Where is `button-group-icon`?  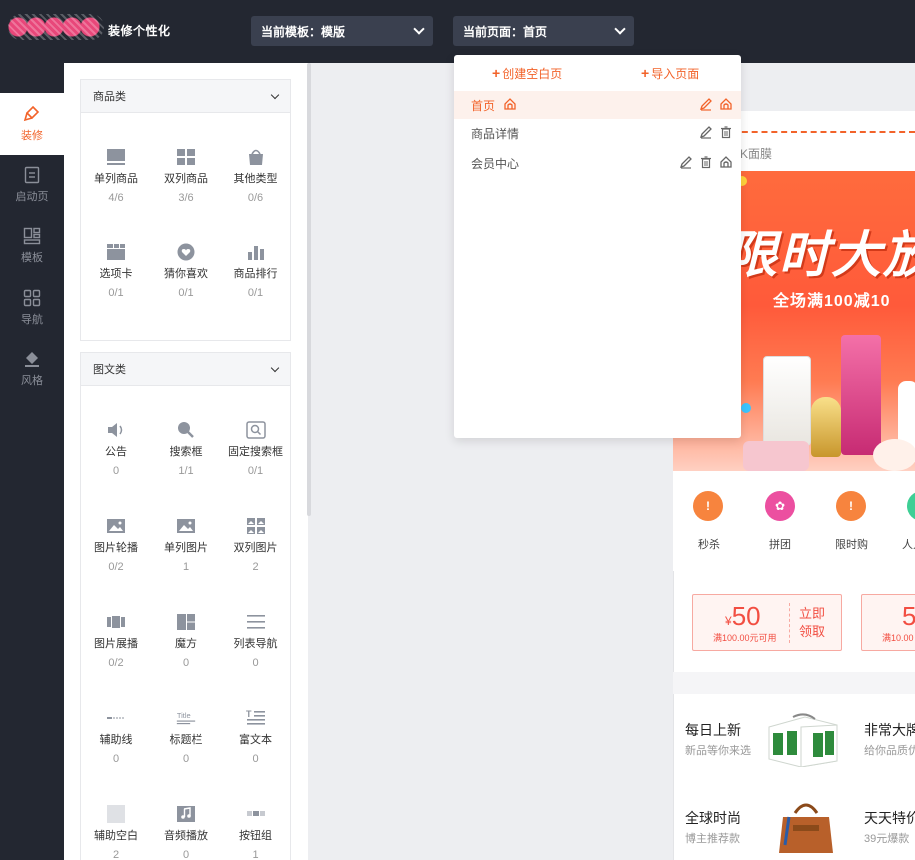
button-group-icon is located at coordinates (256, 814).